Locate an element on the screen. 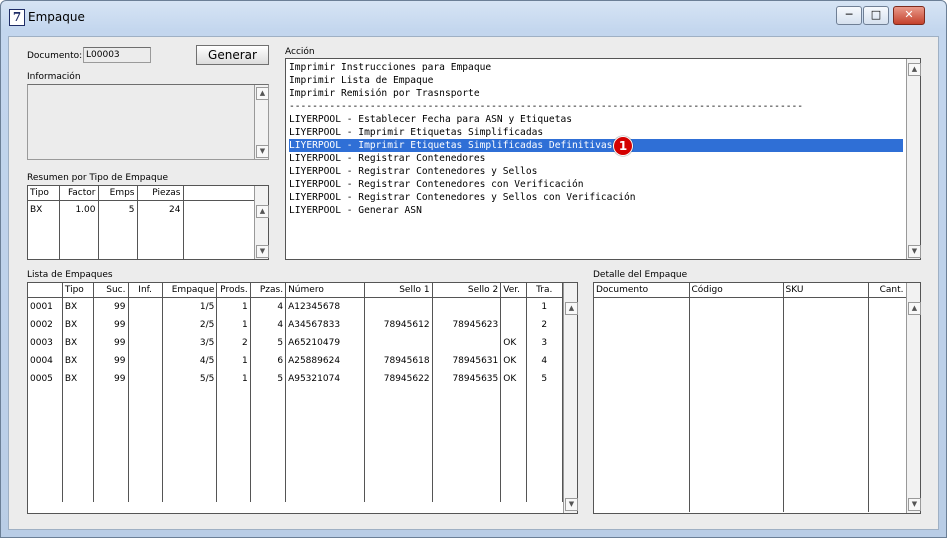 This screenshot has width=947, height=538. minimize-button: ─ is located at coordinates (849, 15).